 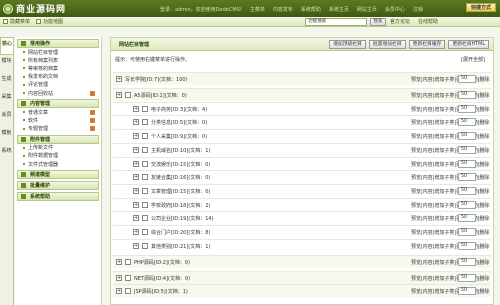 What do you see at coordinates (6, 46) in the screenshot?
I see `vtab-core: 核心` at bounding box center [6, 46].